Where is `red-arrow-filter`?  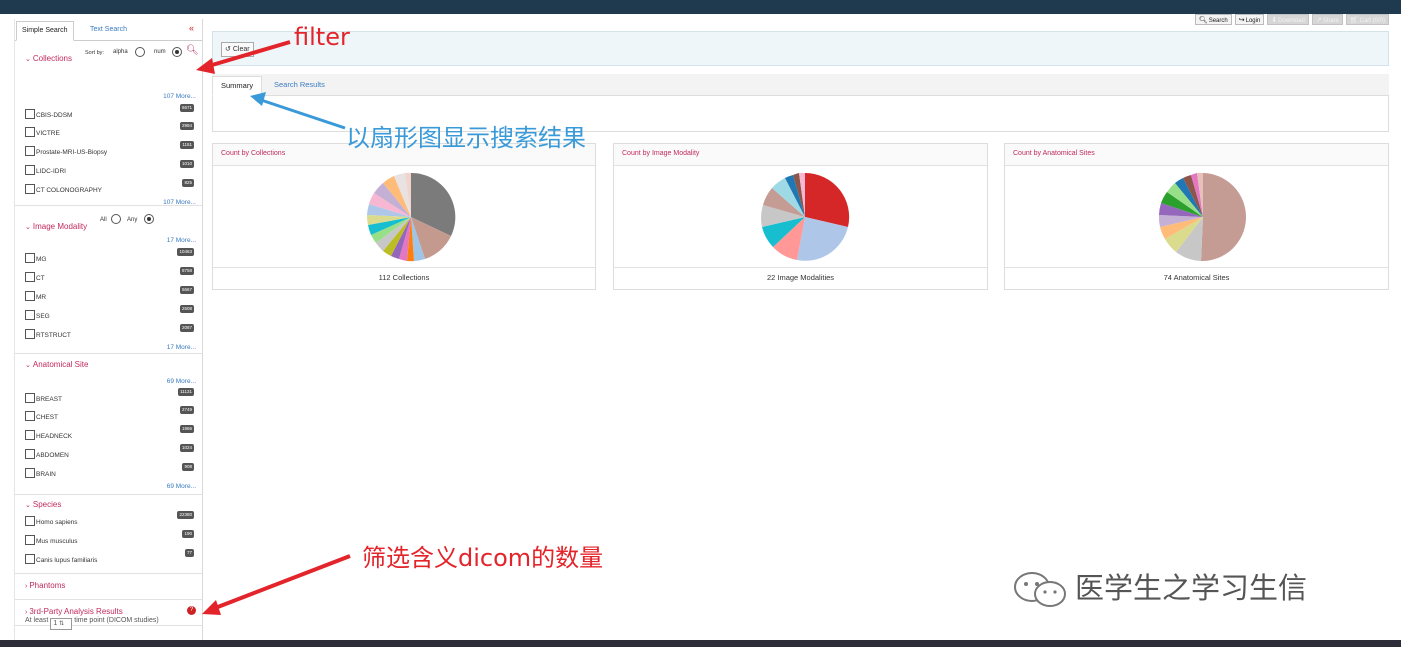 red-arrow-filter is located at coordinates (246, 55).